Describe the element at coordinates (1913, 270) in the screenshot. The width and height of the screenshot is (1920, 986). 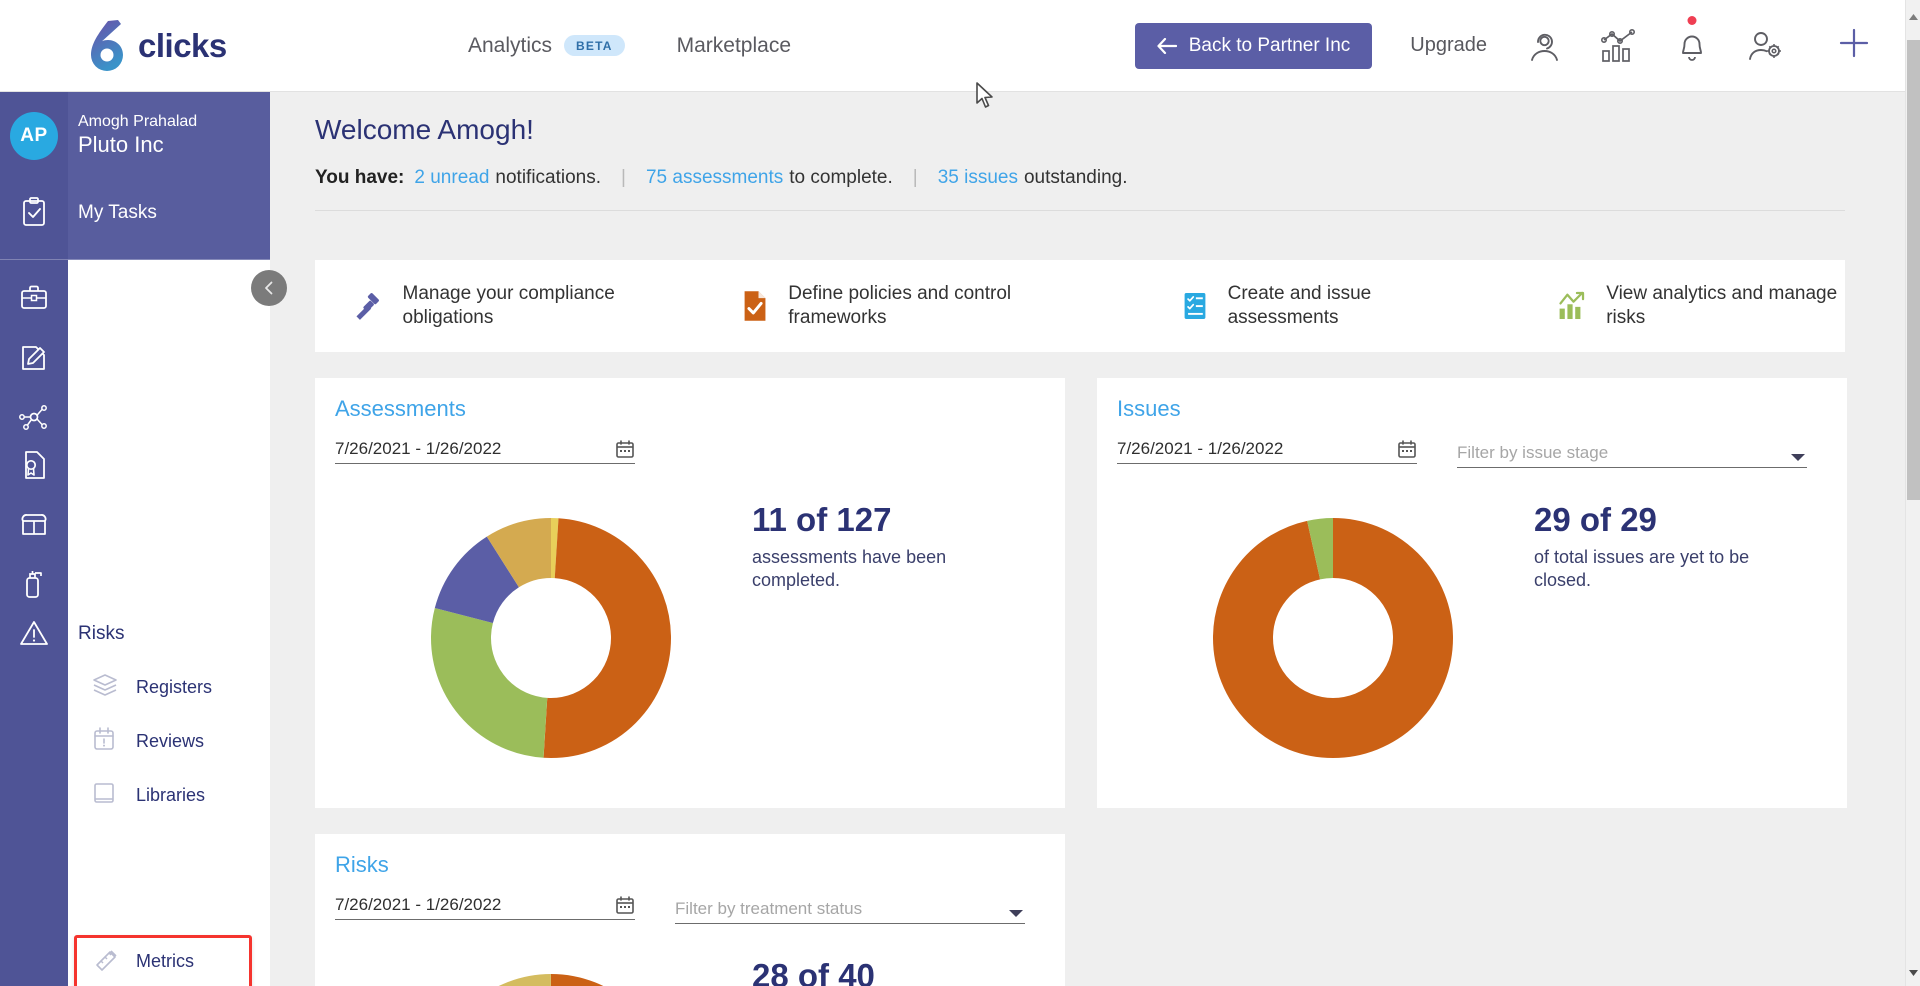
I see `scrollbar-thumb` at that location.